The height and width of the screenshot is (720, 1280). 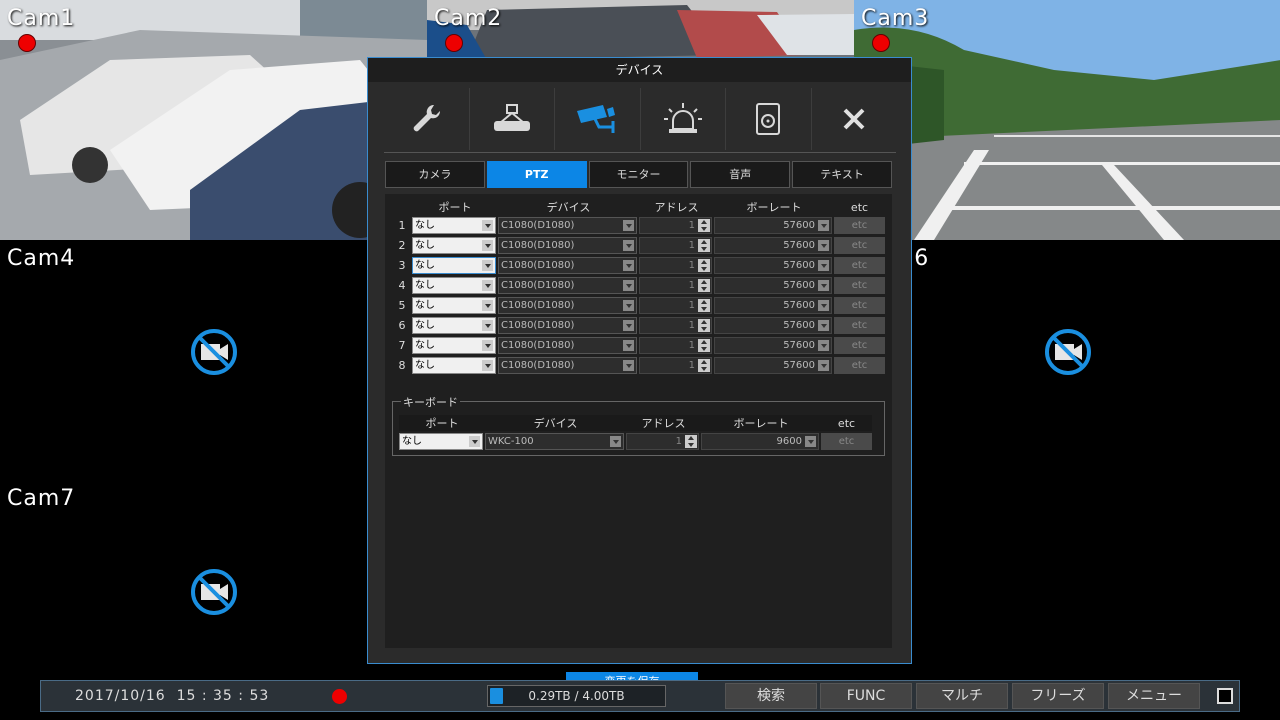 I want to click on device-tabs: カメラ PTZ モニター 音声 テキスト, so click(x=638, y=174).